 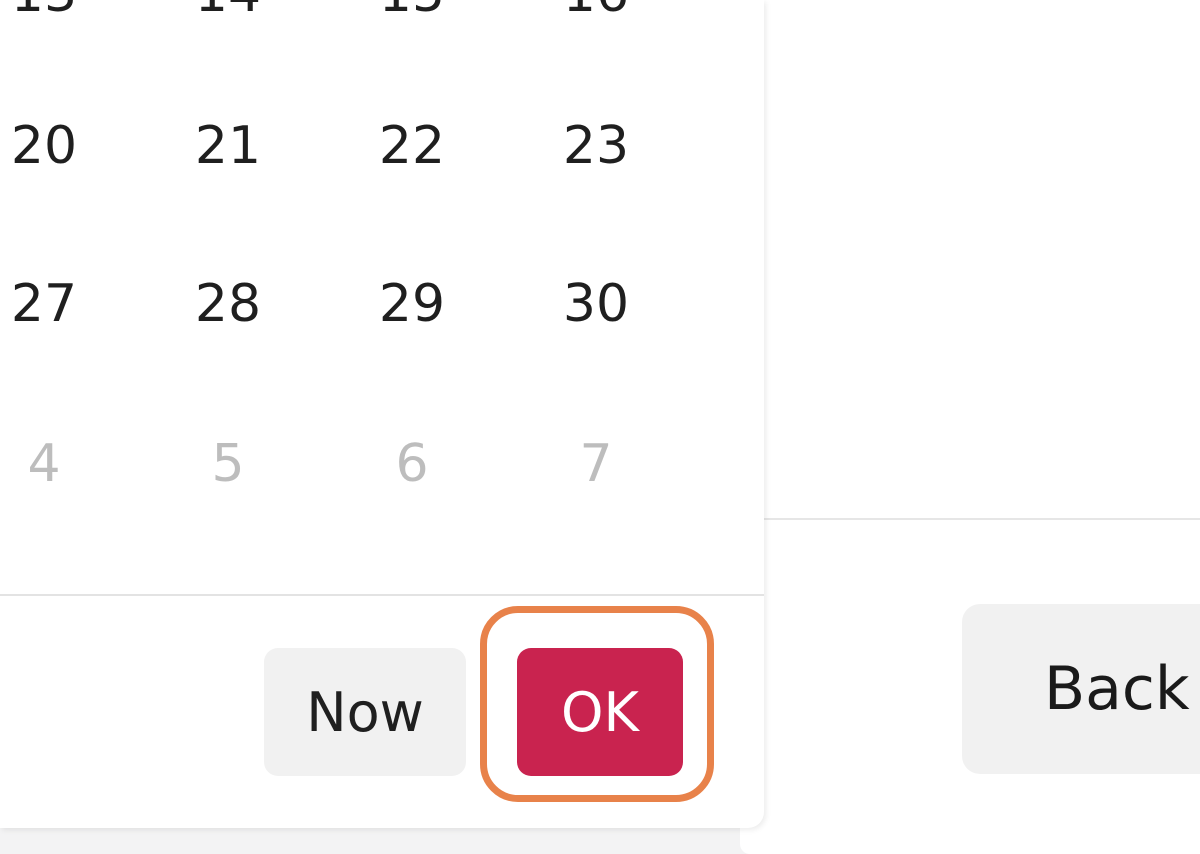 What do you see at coordinates (600, 712) in the screenshot?
I see `ok-button: OK` at bounding box center [600, 712].